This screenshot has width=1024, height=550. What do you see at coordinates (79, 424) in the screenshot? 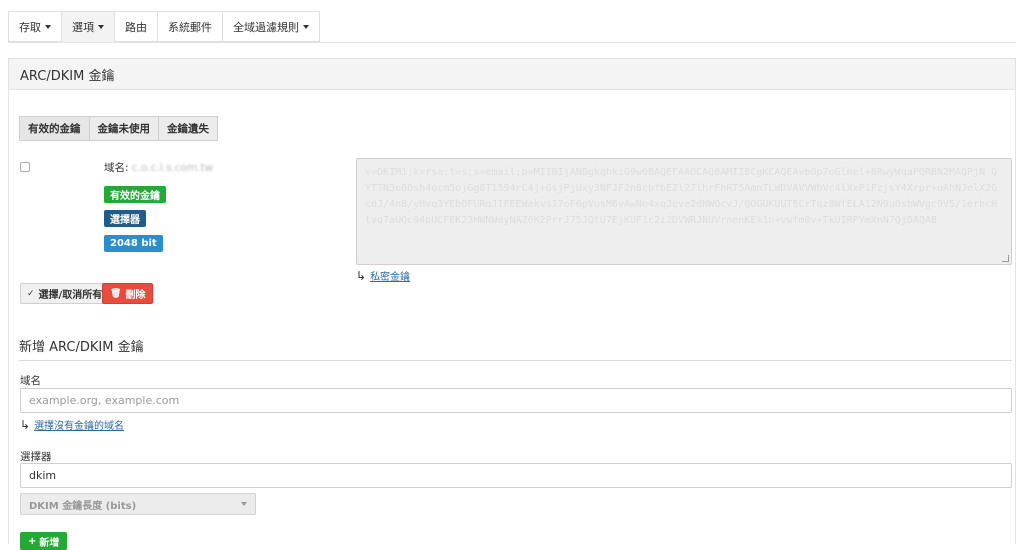
I see `select-domain-link: 選擇沒有金鑰的域名` at bounding box center [79, 424].